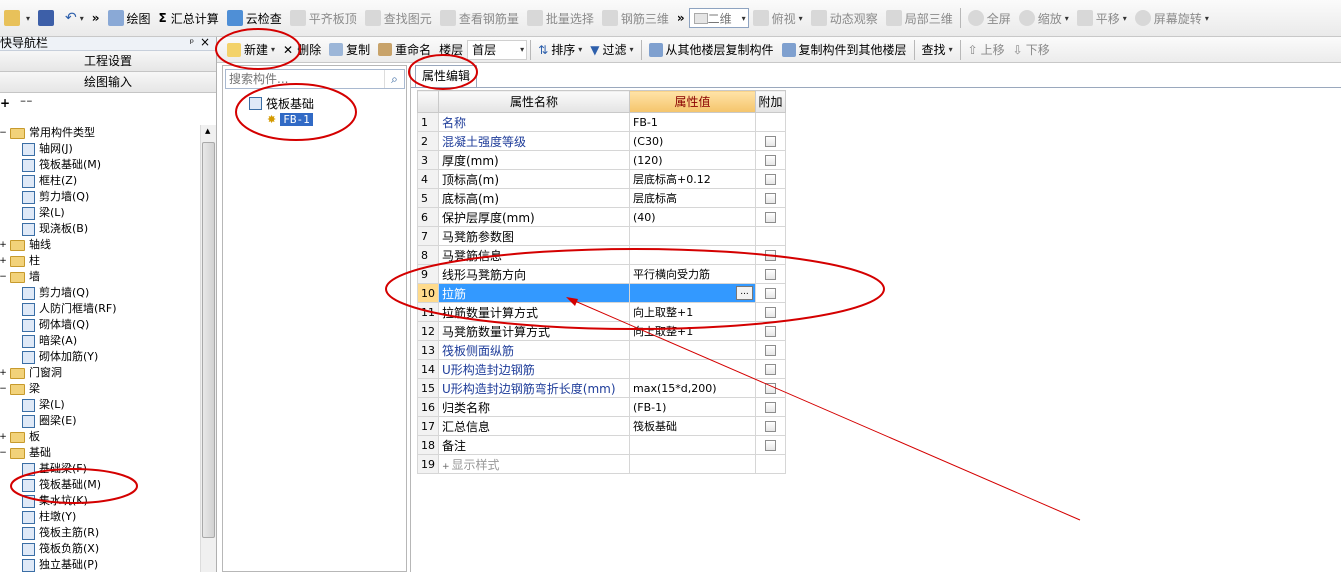 Image resolution: width=1341 pixels, height=572 pixels. Describe the element at coordinates (692, 388) in the screenshot. I see `property-value-cell: max(15*d,200)` at that location.